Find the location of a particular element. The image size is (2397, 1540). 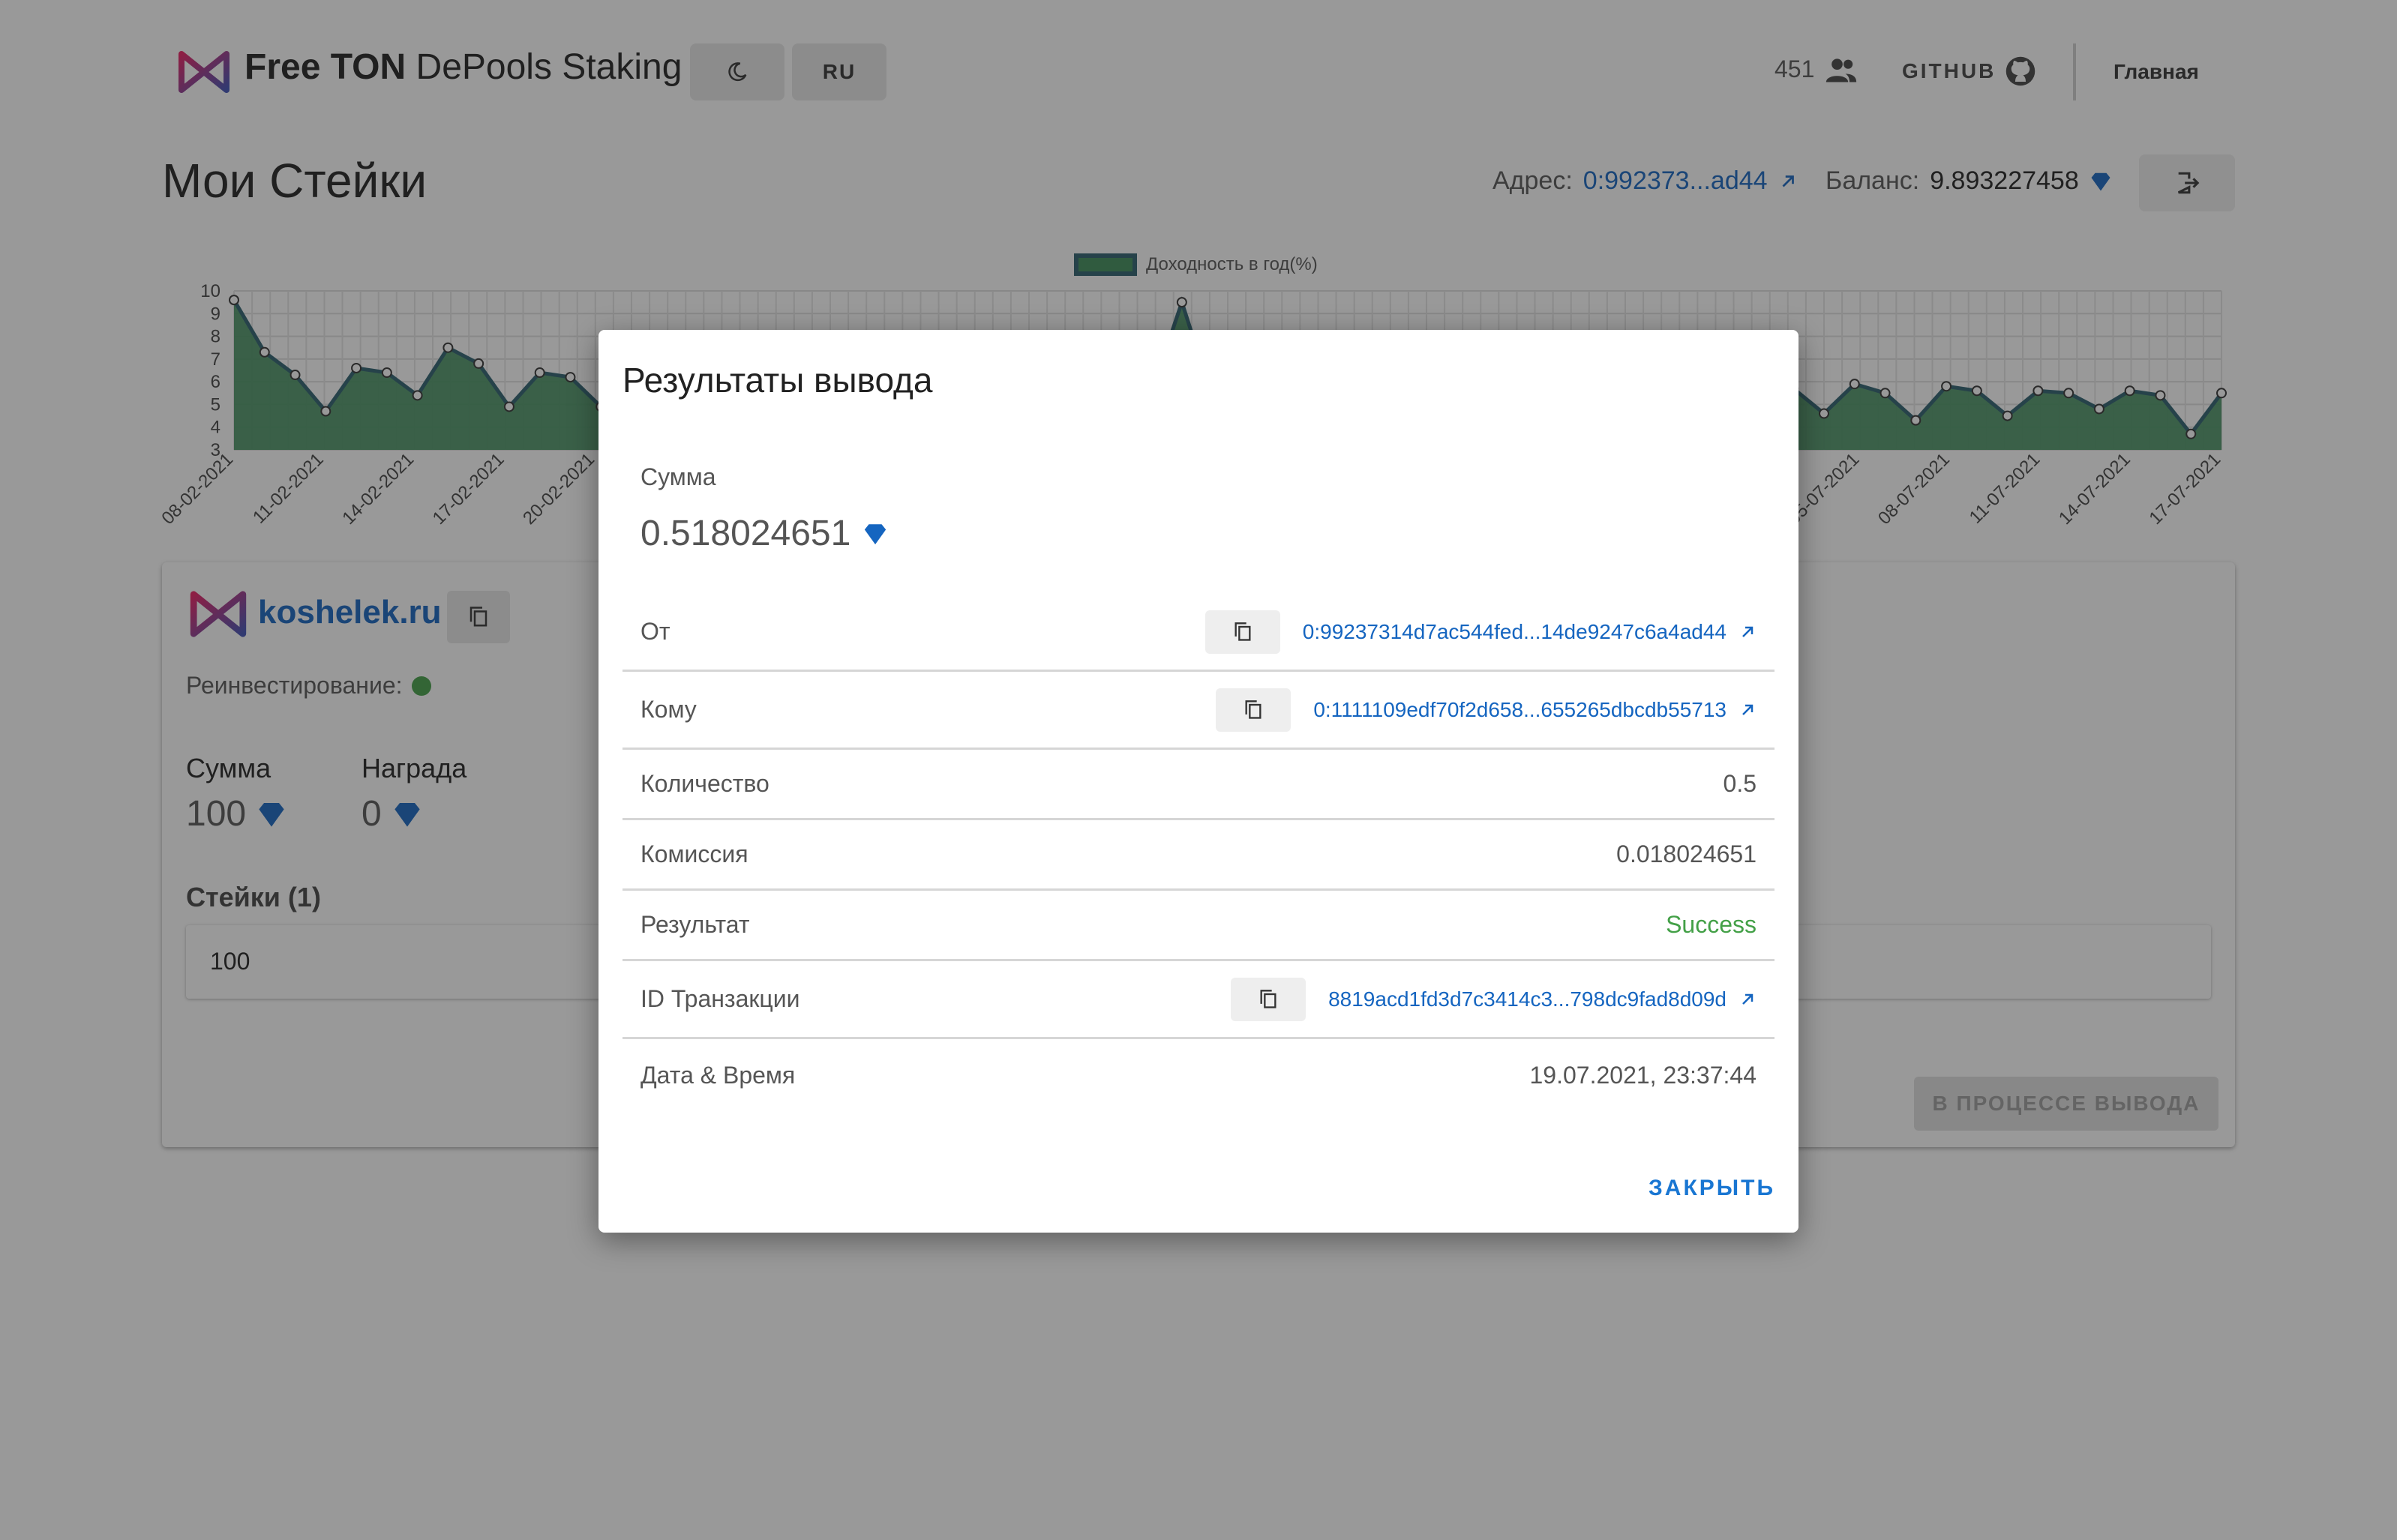

row-to-value-block: 0:1111109edf70f2d658...655265dbcdb55713 is located at coordinates (1486, 710).